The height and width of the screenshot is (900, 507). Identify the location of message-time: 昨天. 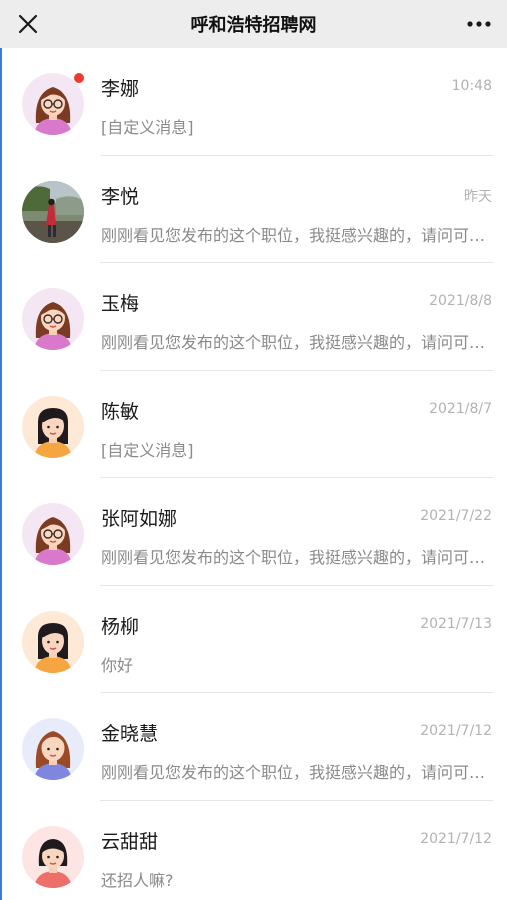
(478, 196).